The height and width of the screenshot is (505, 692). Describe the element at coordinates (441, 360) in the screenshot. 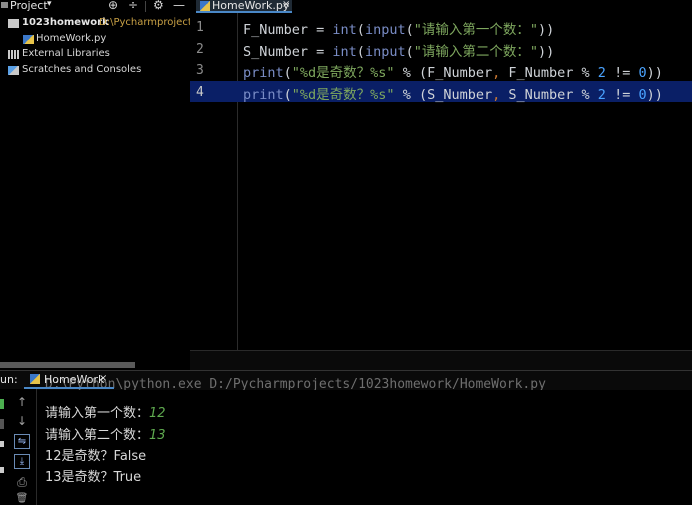

I see `editor-breadcrumb-bar` at that location.